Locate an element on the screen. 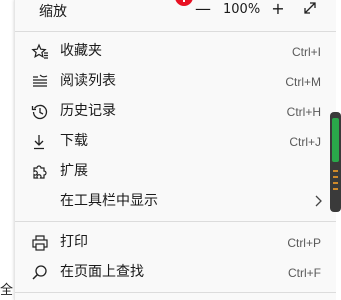  menu-item-print: 打印 Ctrl+P is located at coordinates (176, 242).